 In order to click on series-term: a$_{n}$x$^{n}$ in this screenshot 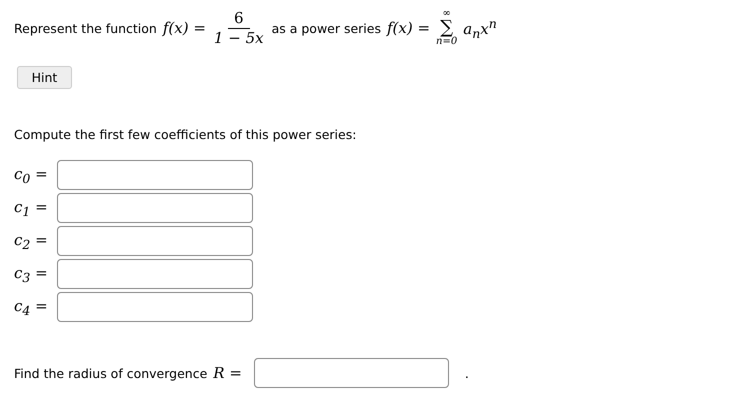, I will do `click(480, 28)`.